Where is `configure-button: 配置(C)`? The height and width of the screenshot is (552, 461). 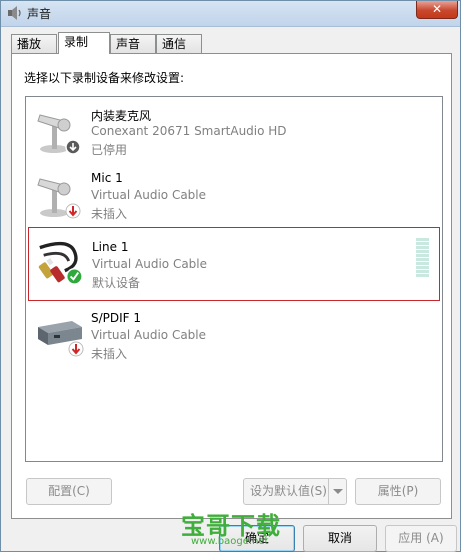
configure-button: 配置(C) is located at coordinates (69, 491).